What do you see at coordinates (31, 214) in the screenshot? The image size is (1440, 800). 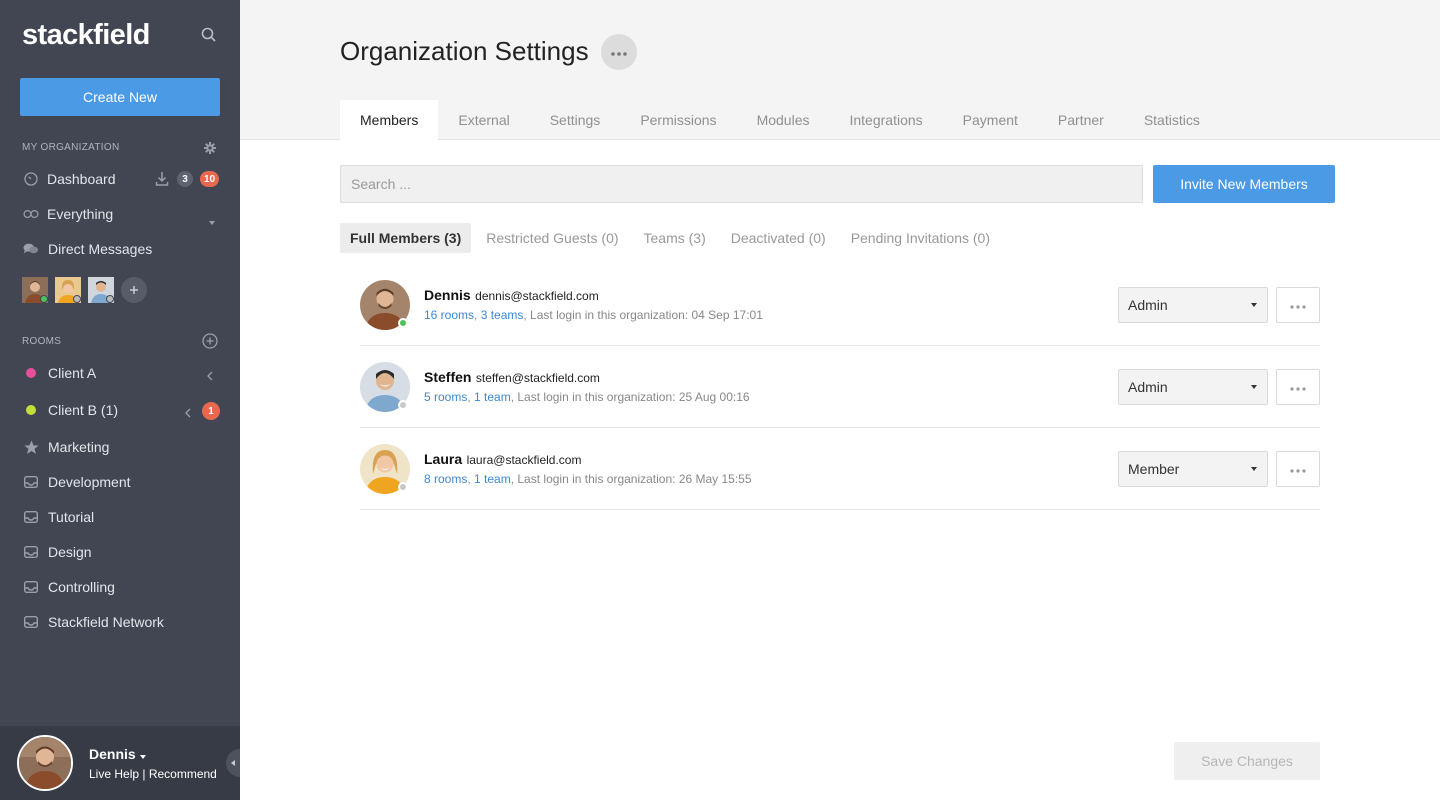 I see `infinity-icon` at bounding box center [31, 214].